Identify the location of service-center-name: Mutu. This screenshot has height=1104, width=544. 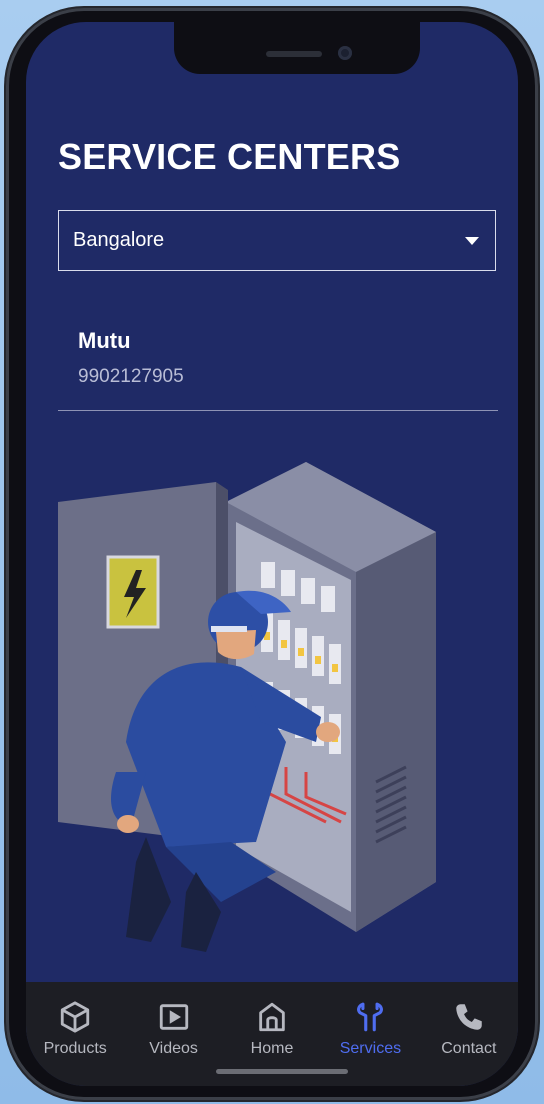
(104, 340).